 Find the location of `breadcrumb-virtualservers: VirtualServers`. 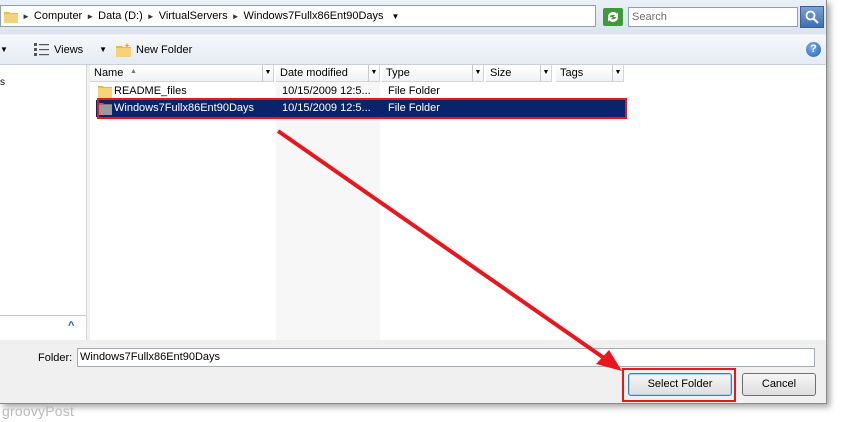

breadcrumb-virtualservers: VirtualServers is located at coordinates (193, 16).